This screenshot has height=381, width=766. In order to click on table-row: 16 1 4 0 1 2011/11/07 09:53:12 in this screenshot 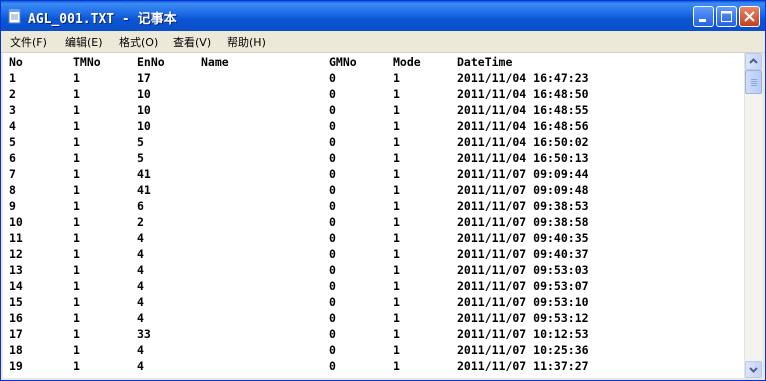, I will do `click(373, 318)`.